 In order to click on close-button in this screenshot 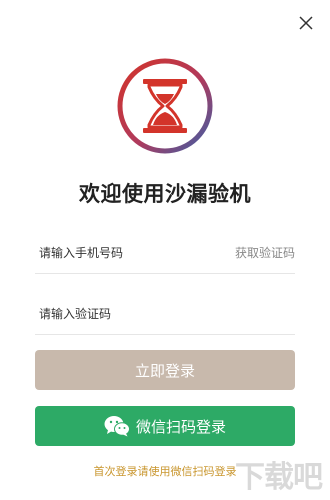, I will do `click(306, 23)`.